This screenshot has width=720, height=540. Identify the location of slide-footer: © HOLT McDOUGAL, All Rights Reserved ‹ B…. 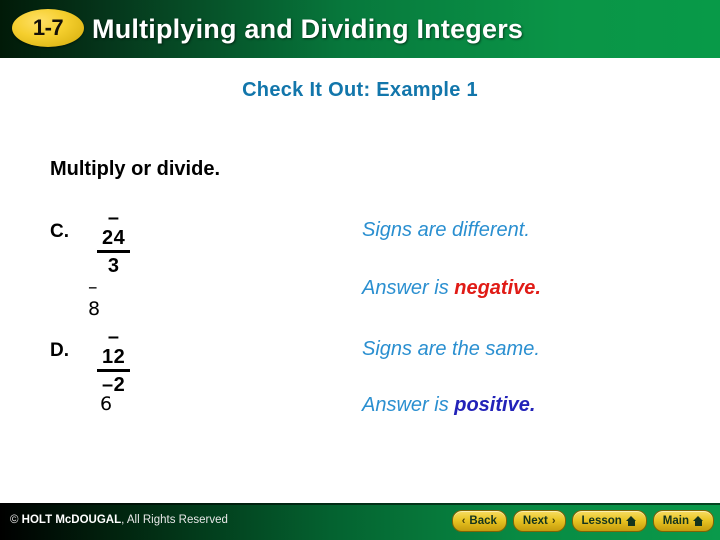
(360, 521).